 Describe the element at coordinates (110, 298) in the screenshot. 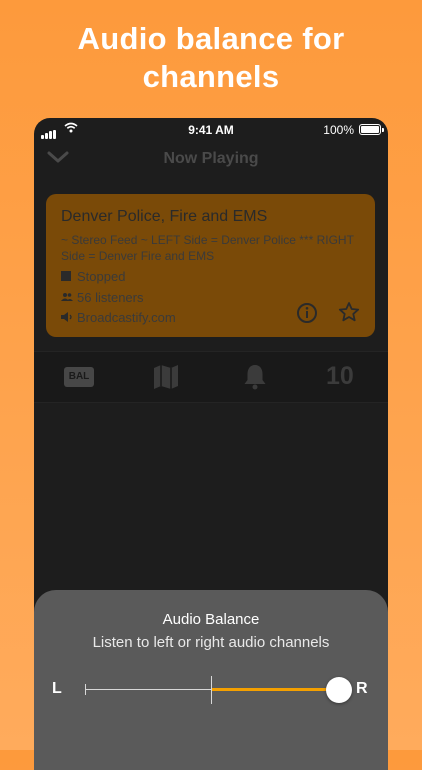

I see `listeners-text: 56 listeners` at that location.